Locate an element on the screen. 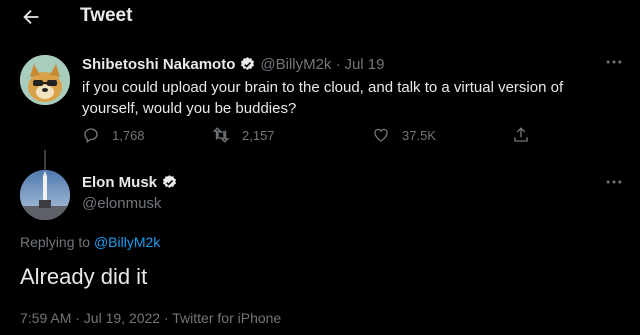 The height and width of the screenshot is (335, 640). author-name-row: Elon Musk is located at coordinates (132, 182).